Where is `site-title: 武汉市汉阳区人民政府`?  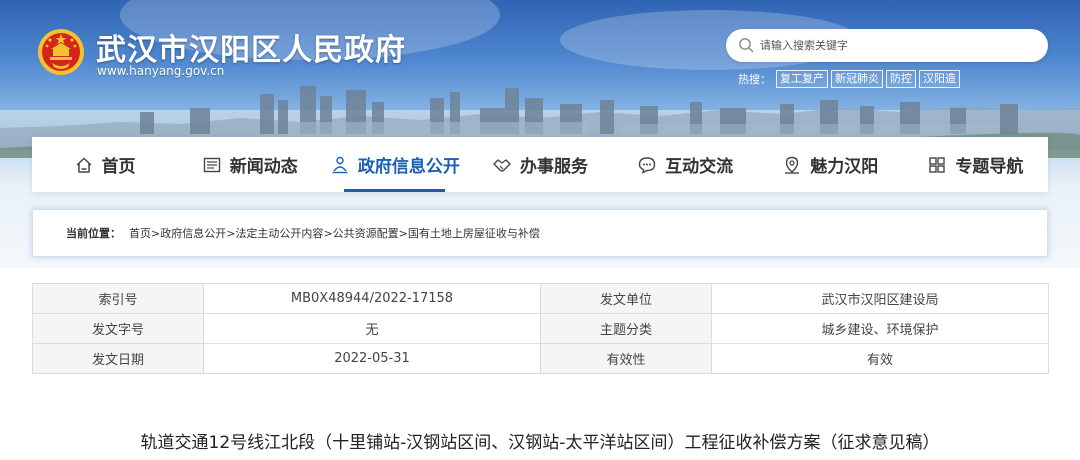
site-title: 武汉市汉阳区人民政府 is located at coordinates (251, 47).